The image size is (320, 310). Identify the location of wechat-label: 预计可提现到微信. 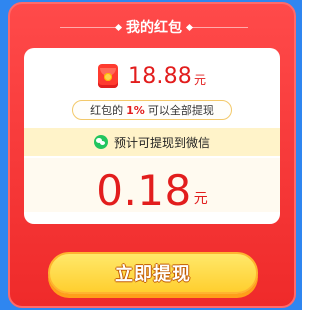
(161, 142).